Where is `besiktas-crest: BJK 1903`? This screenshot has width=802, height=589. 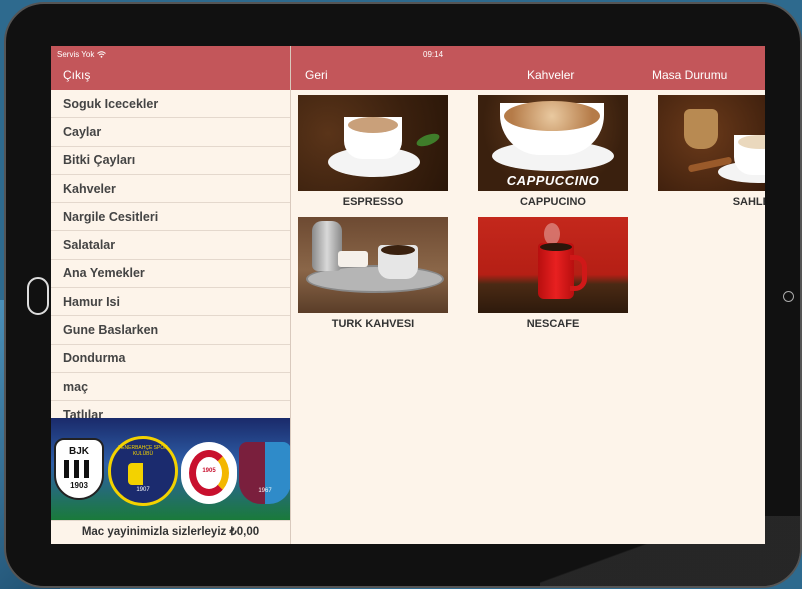
besiktas-crest: BJK 1903 is located at coordinates (79, 469).